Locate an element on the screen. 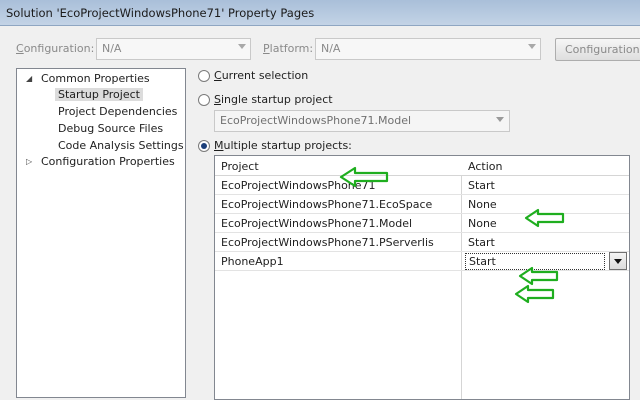 The height and width of the screenshot is (400, 640). configuration-label: Configuration: is located at coordinates (55, 48).